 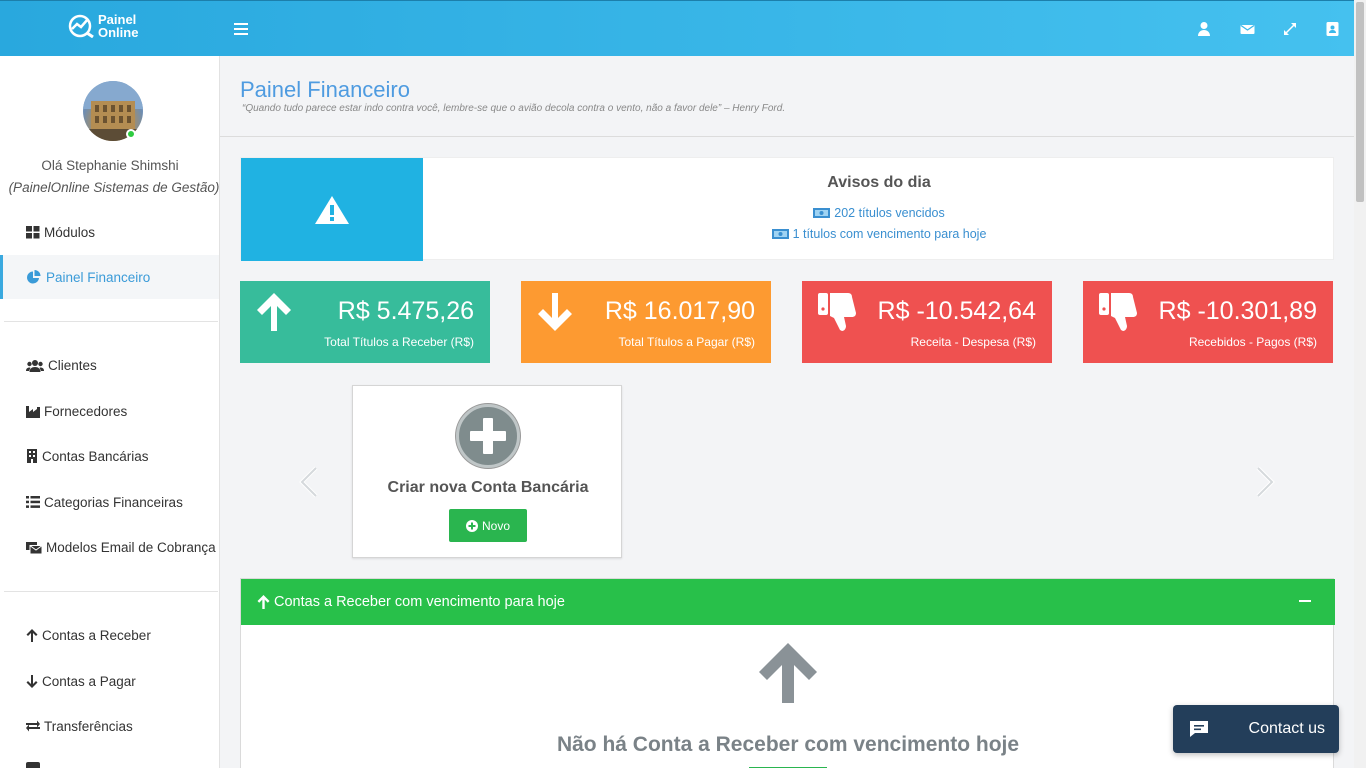 I want to click on online-status-dot, so click(x=131, y=134).